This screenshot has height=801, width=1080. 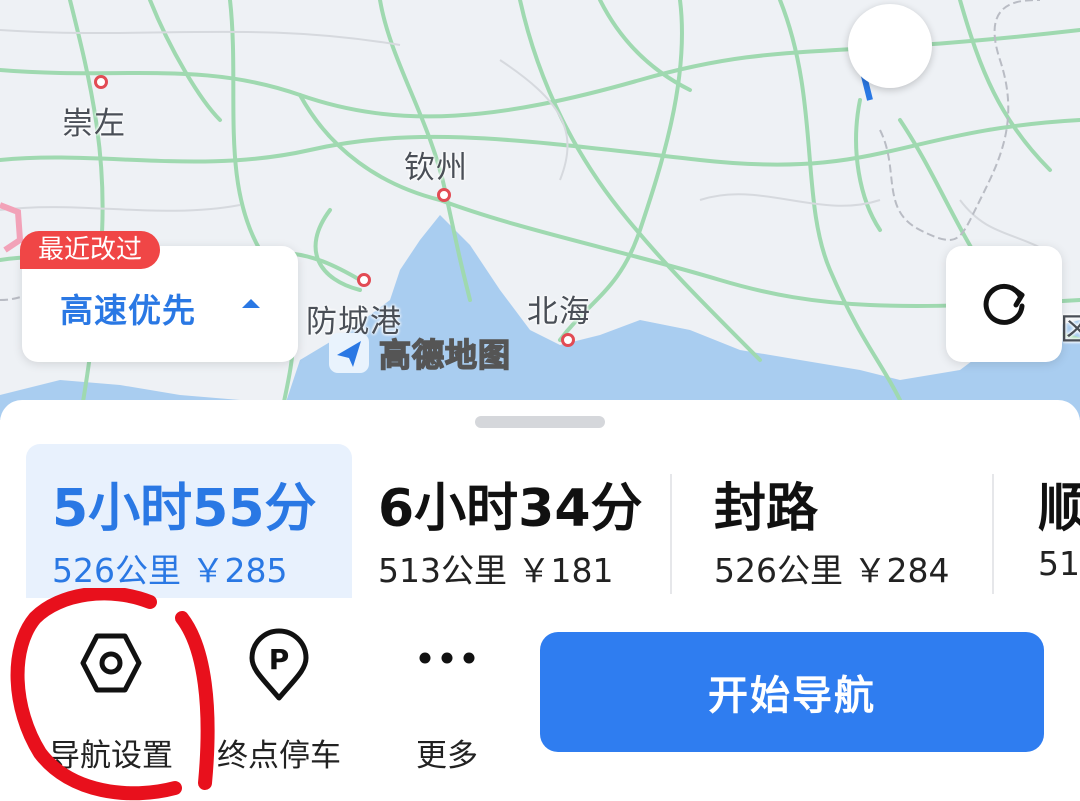 I want to click on city-label: 北海, so click(x=559, y=312).